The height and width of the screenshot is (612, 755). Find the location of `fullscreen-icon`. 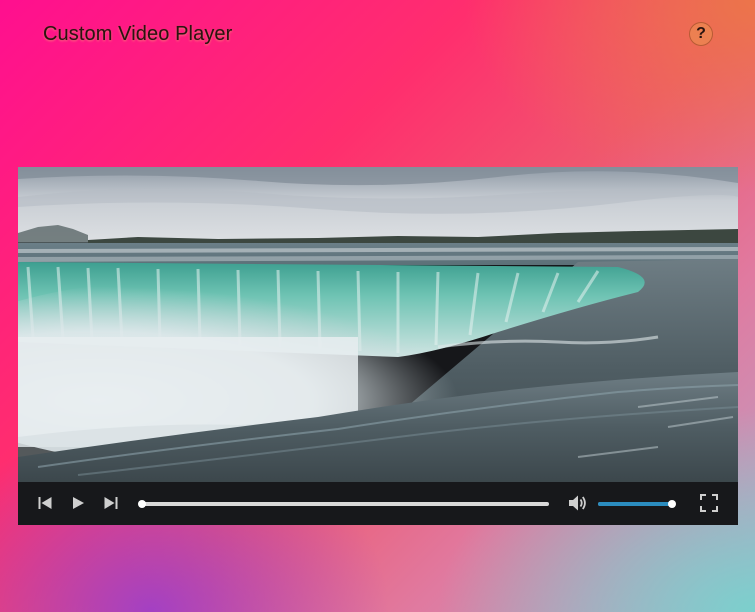

fullscreen-icon is located at coordinates (709, 503).